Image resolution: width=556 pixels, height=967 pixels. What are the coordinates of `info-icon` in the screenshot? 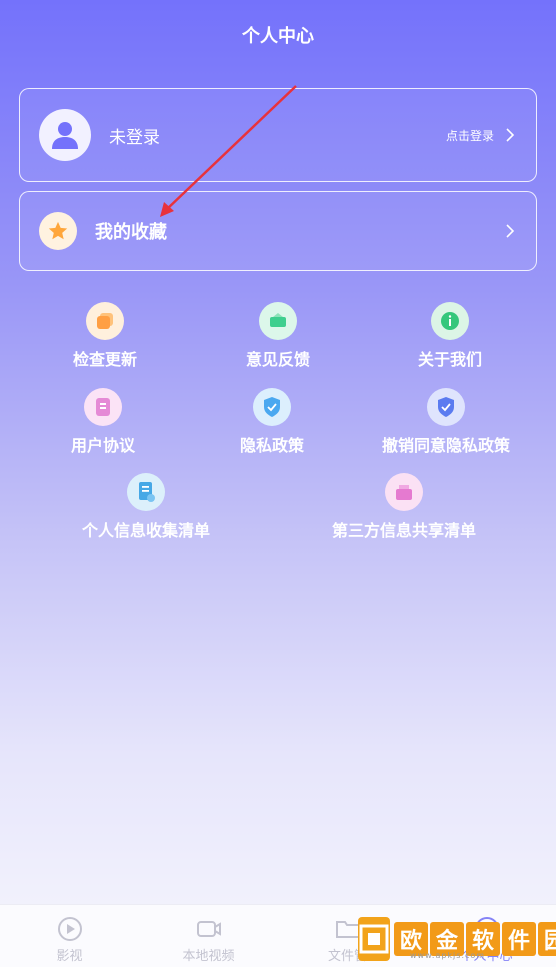 It's located at (450, 321).